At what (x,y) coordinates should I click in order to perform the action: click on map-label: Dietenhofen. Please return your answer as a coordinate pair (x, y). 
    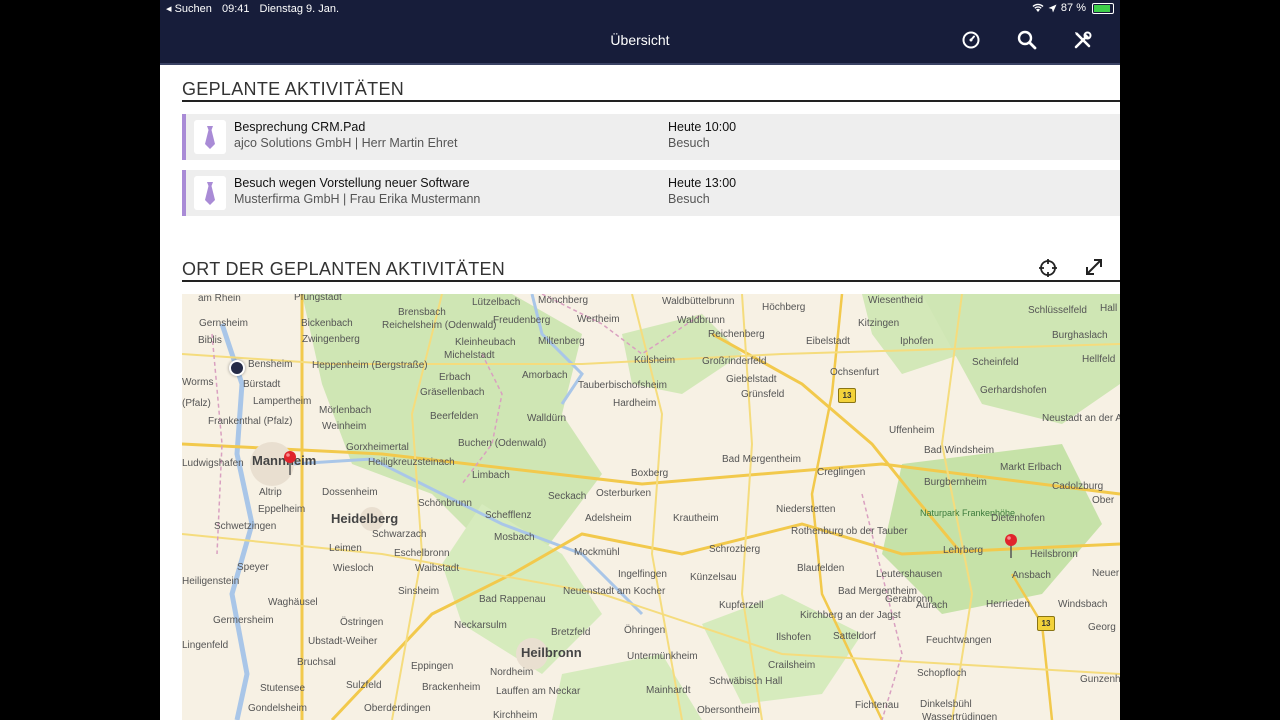
    Looking at the image, I should click on (1018, 518).